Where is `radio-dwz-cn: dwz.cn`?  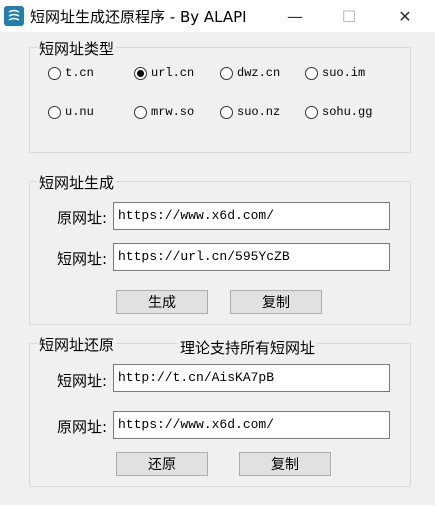 radio-dwz-cn: dwz.cn is located at coordinates (250, 73).